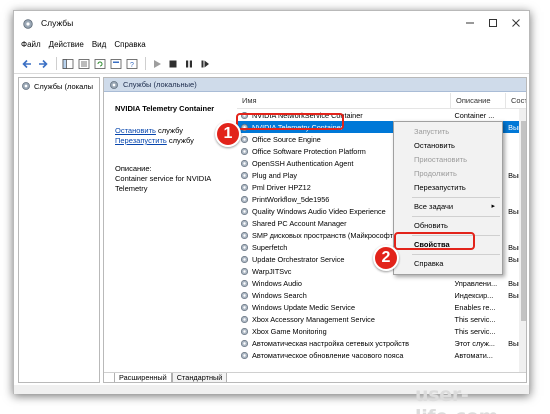 The image size is (550, 414). I want to click on tab-extended: Расширенный, so click(143, 377).